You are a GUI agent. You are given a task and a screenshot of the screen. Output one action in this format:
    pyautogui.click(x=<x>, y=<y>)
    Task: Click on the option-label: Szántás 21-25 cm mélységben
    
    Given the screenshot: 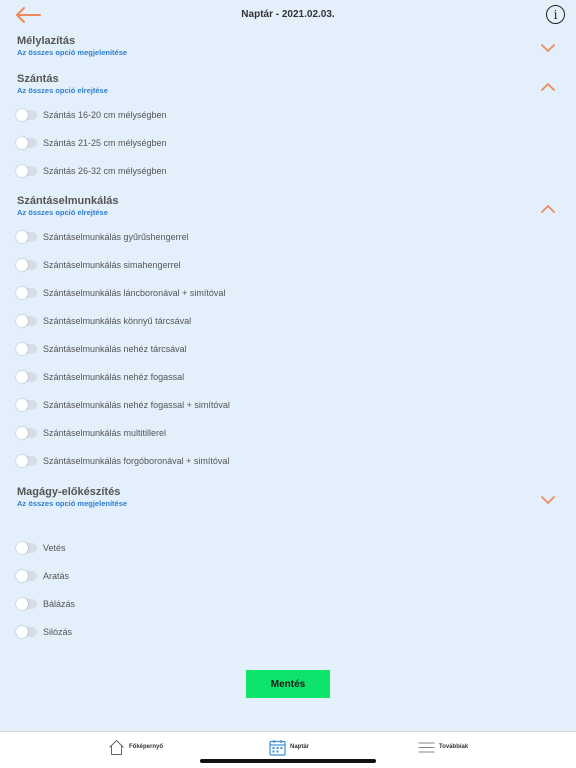 What is the action you would take?
    pyautogui.click(x=105, y=143)
    